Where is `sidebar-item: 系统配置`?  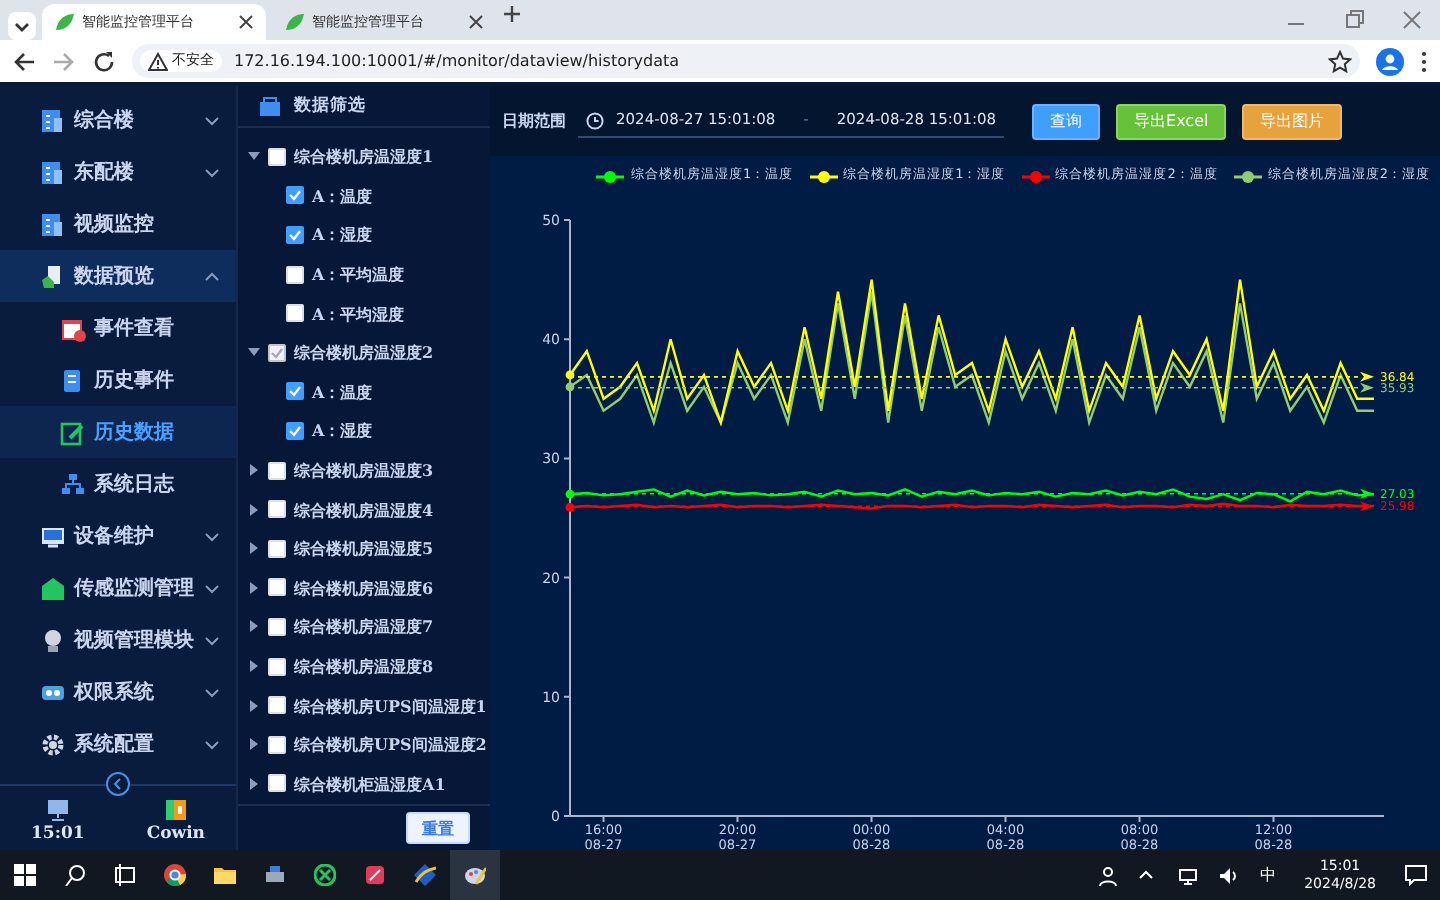
sidebar-item: 系统配置 is located at coordinates (118, 744).